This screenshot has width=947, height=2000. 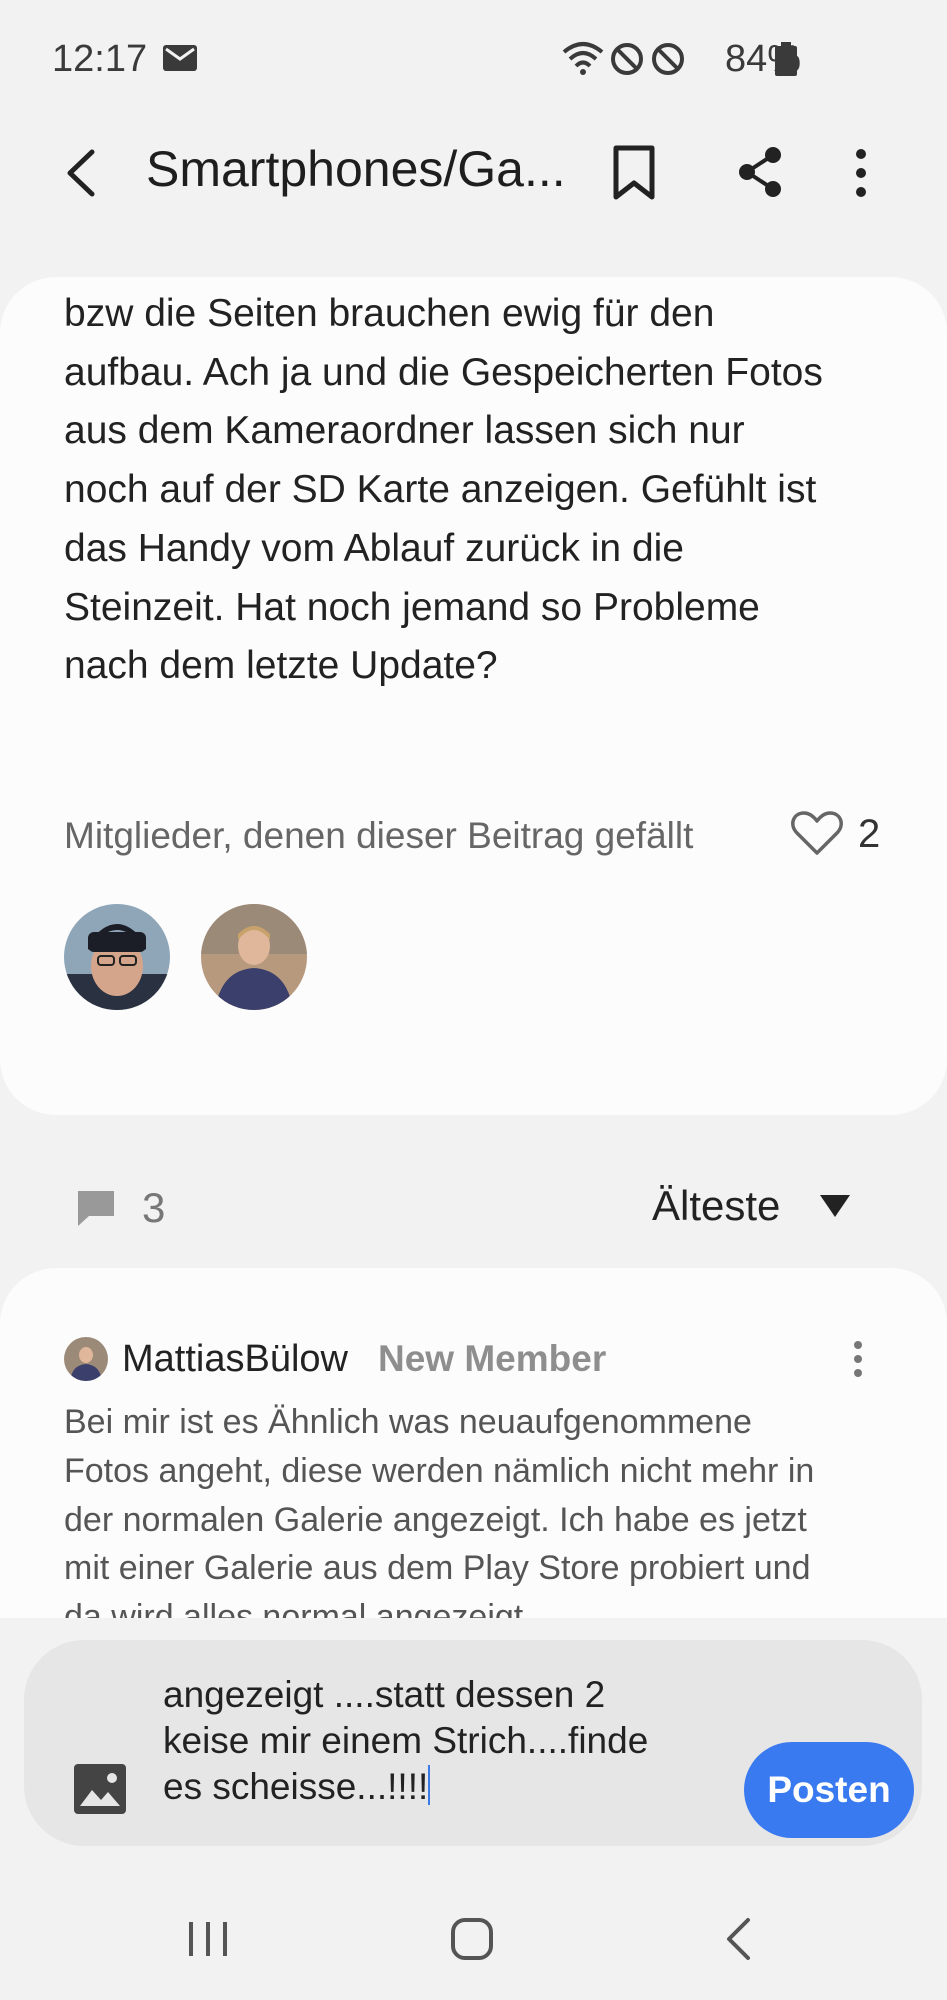 I want to click on image-icon, so click(x=100, y=1789).